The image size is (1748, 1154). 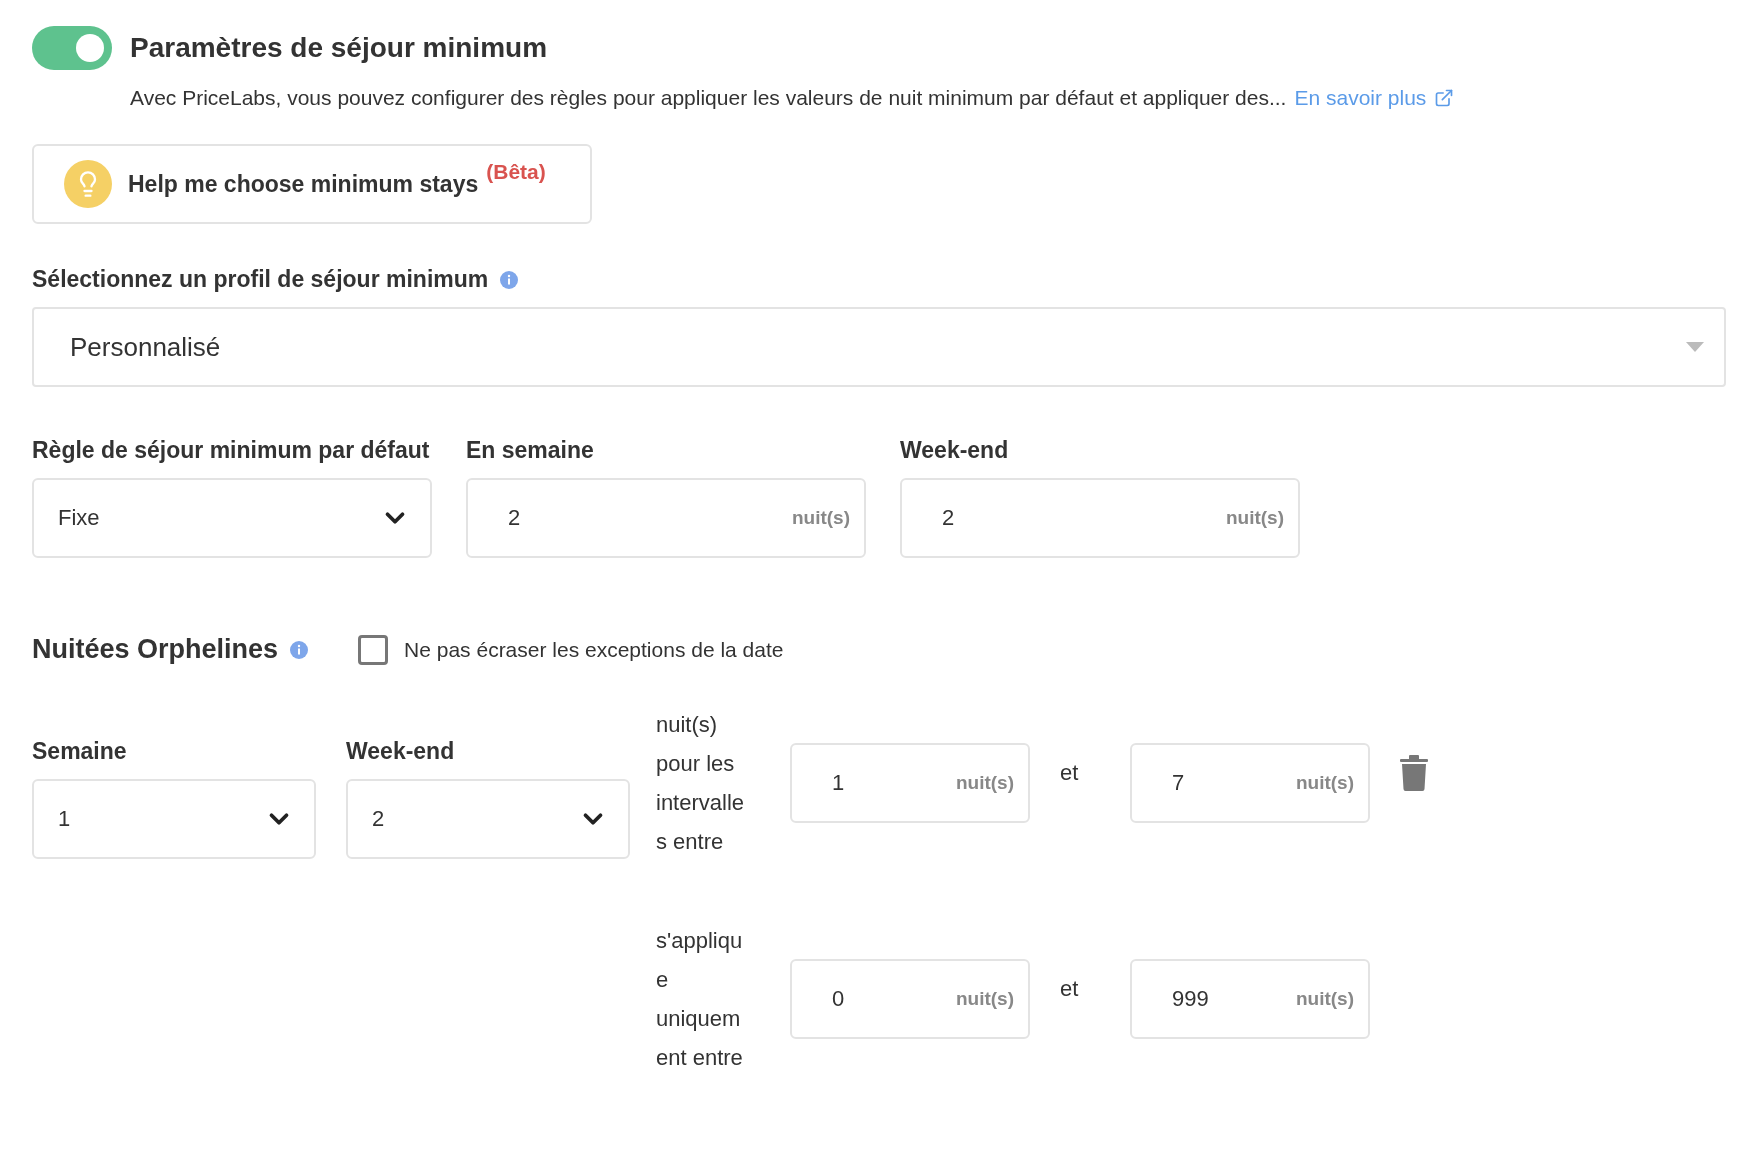 What do you see at coordinates (339, 48) in the screenshot?
I see `section-title: Paramètres de séjour minimum` at bounding box center [339, 48].